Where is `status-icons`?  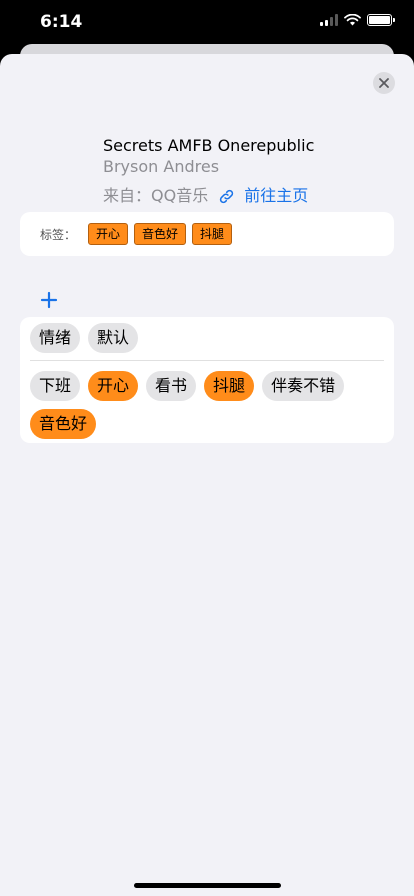
status-icons is located at coordinates (357, 20).